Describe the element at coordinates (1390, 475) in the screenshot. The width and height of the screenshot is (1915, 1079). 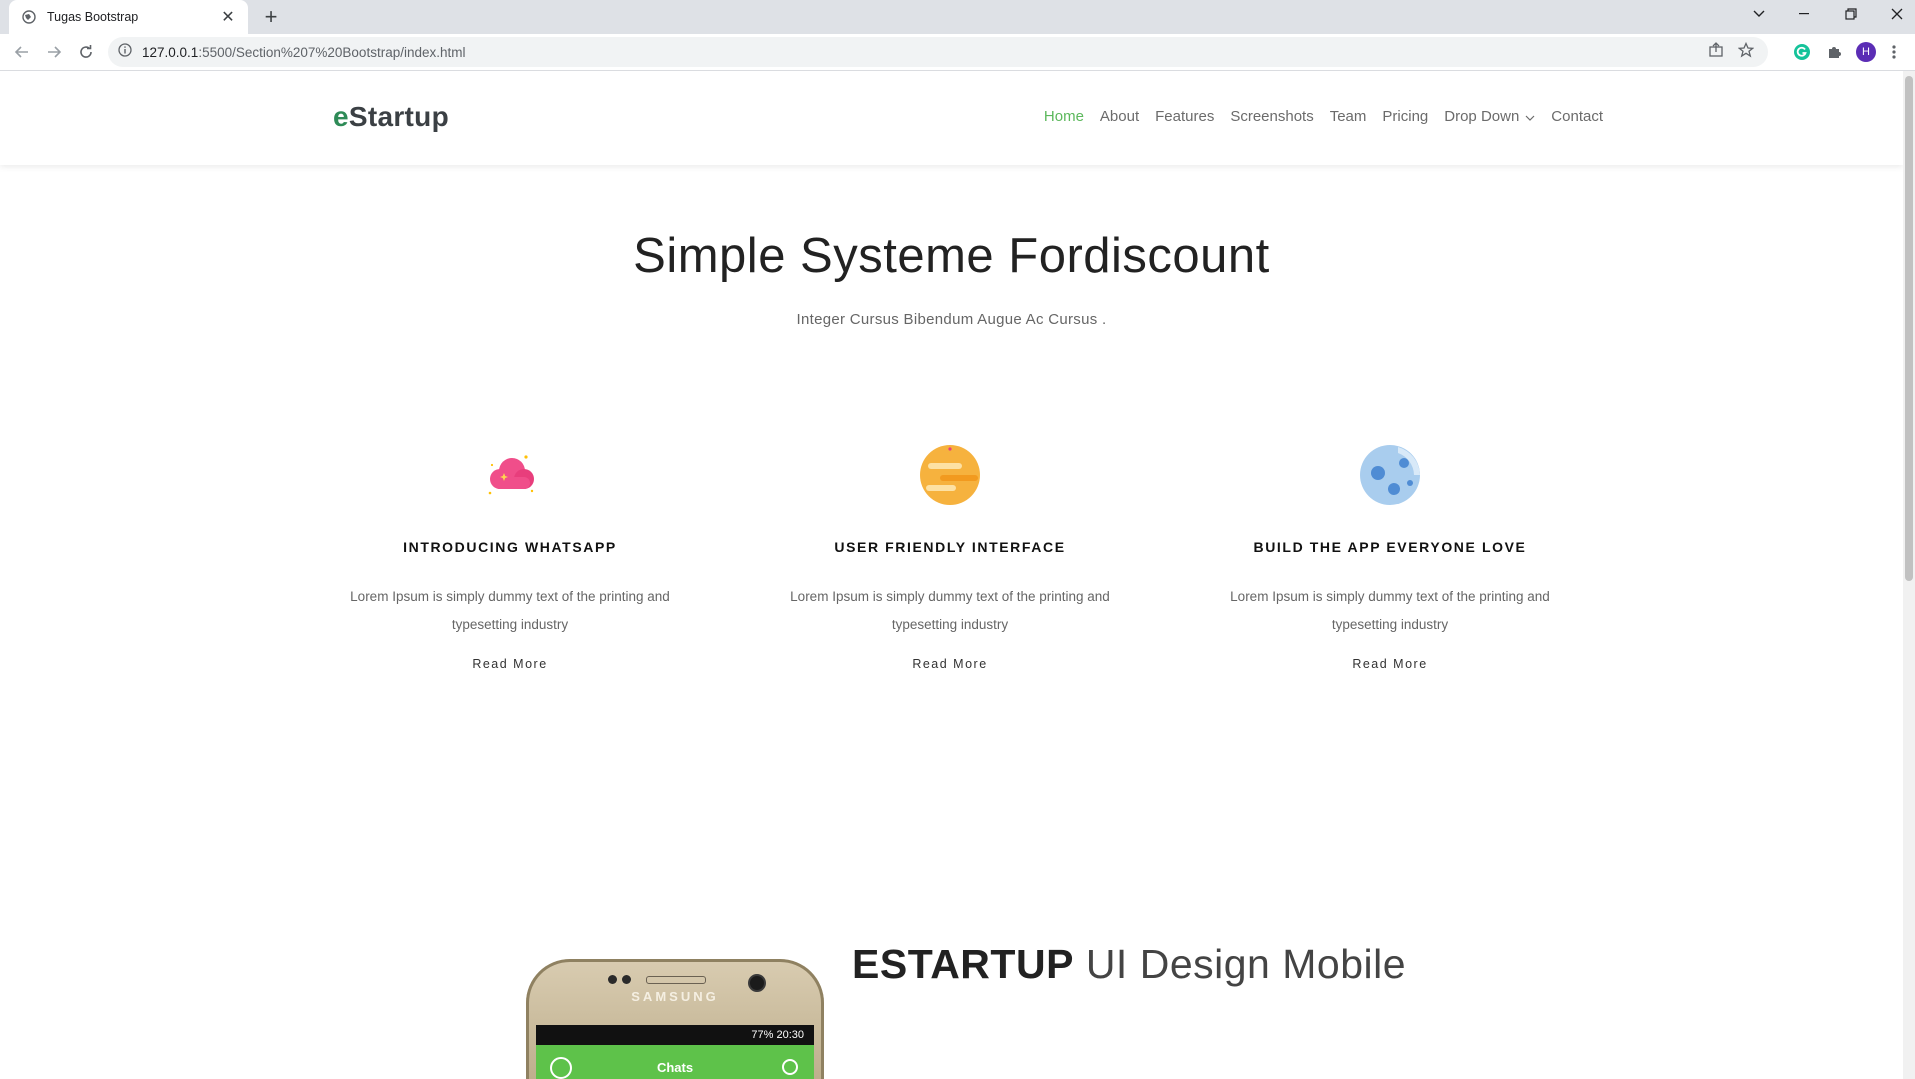
I see `moon-icon` at that location.